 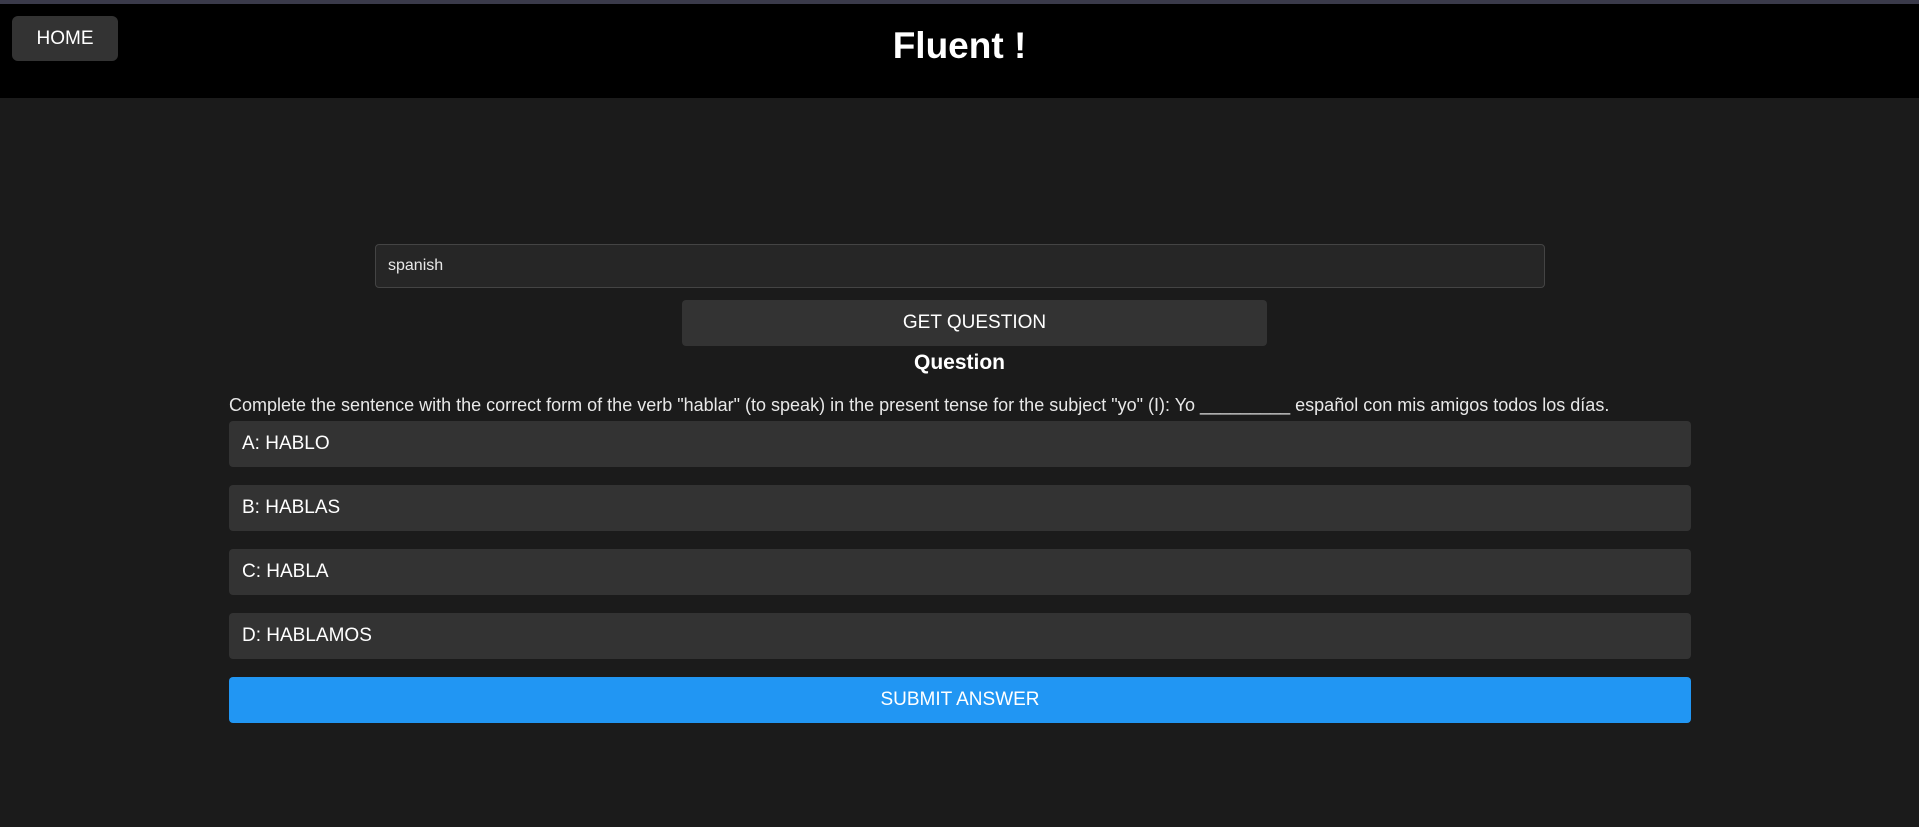 What do you see at coordinates (959, 45) in the screenshot?
I see `app-title: Fluent !` at bounding box center [959, 45].